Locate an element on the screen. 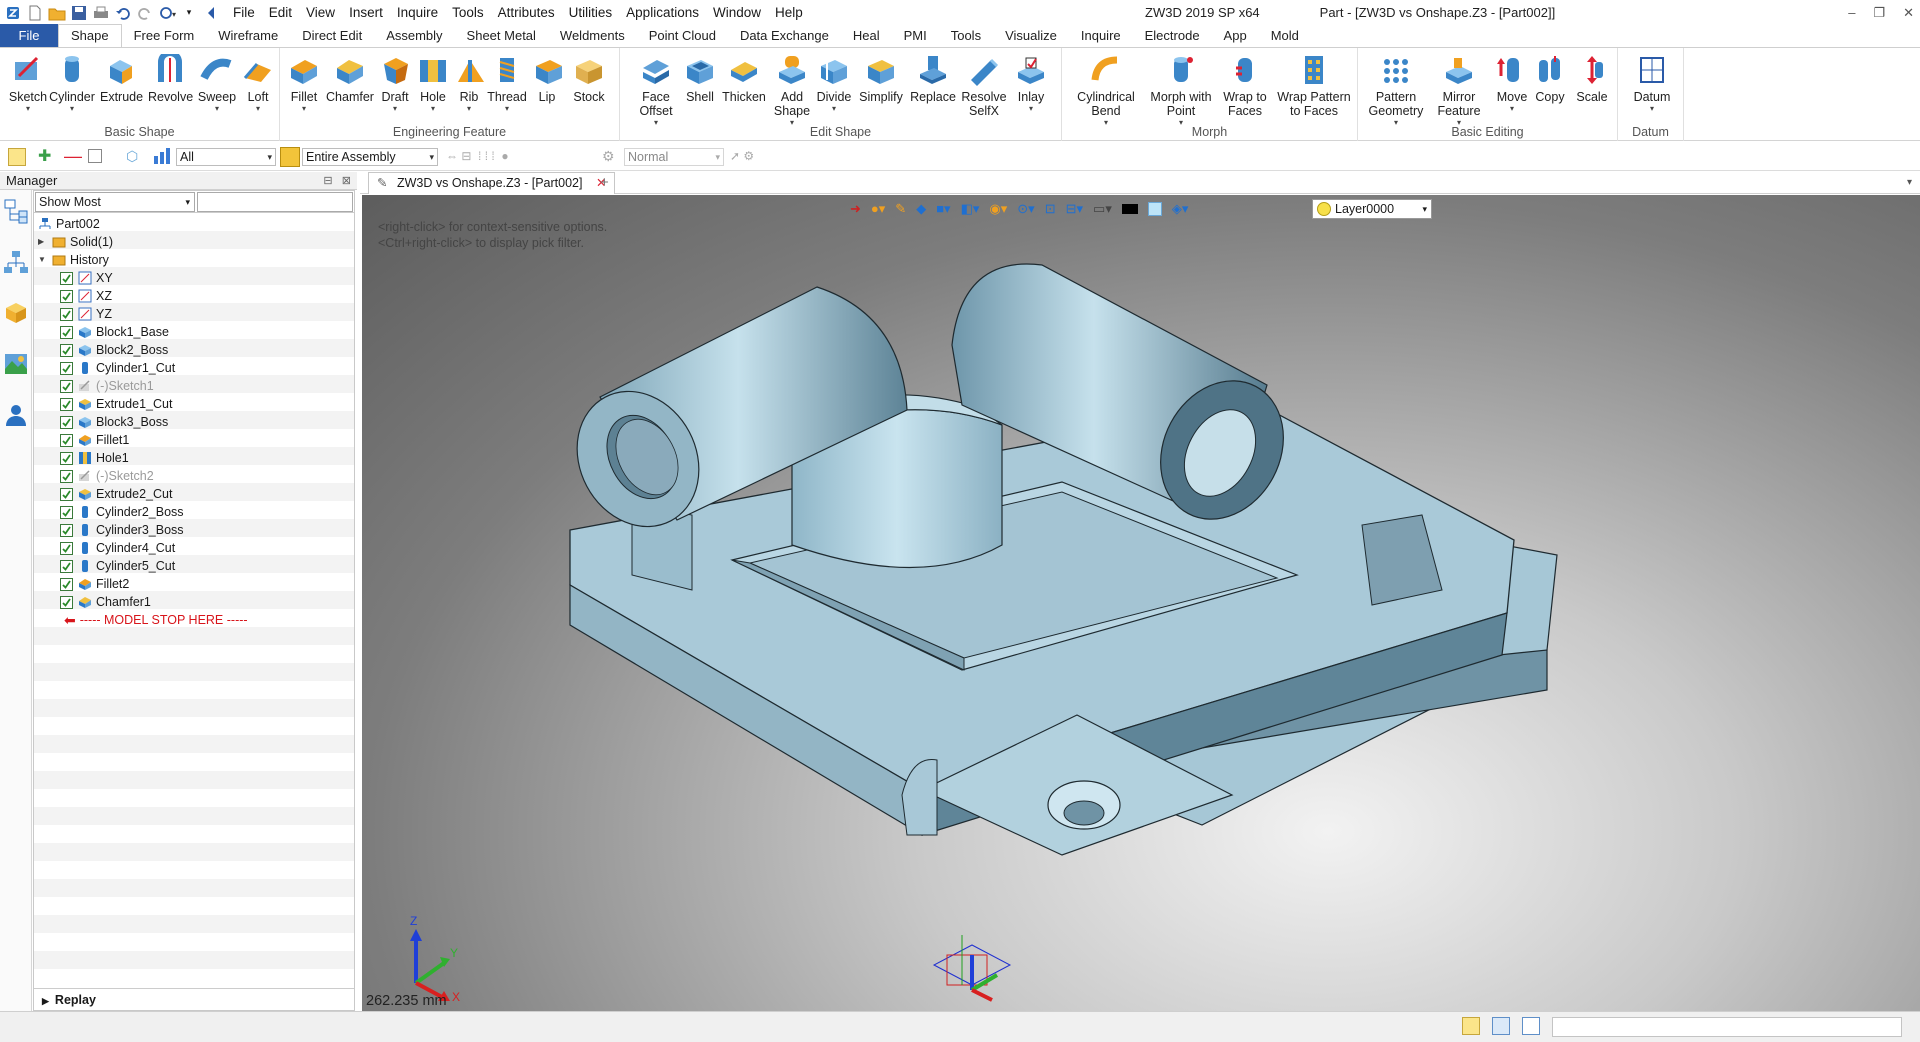 Image resolution: width=1920 pixels, height=1042 pixels. view-zoom-icon: ⊙▾ is located at coordinates (1025, 209).